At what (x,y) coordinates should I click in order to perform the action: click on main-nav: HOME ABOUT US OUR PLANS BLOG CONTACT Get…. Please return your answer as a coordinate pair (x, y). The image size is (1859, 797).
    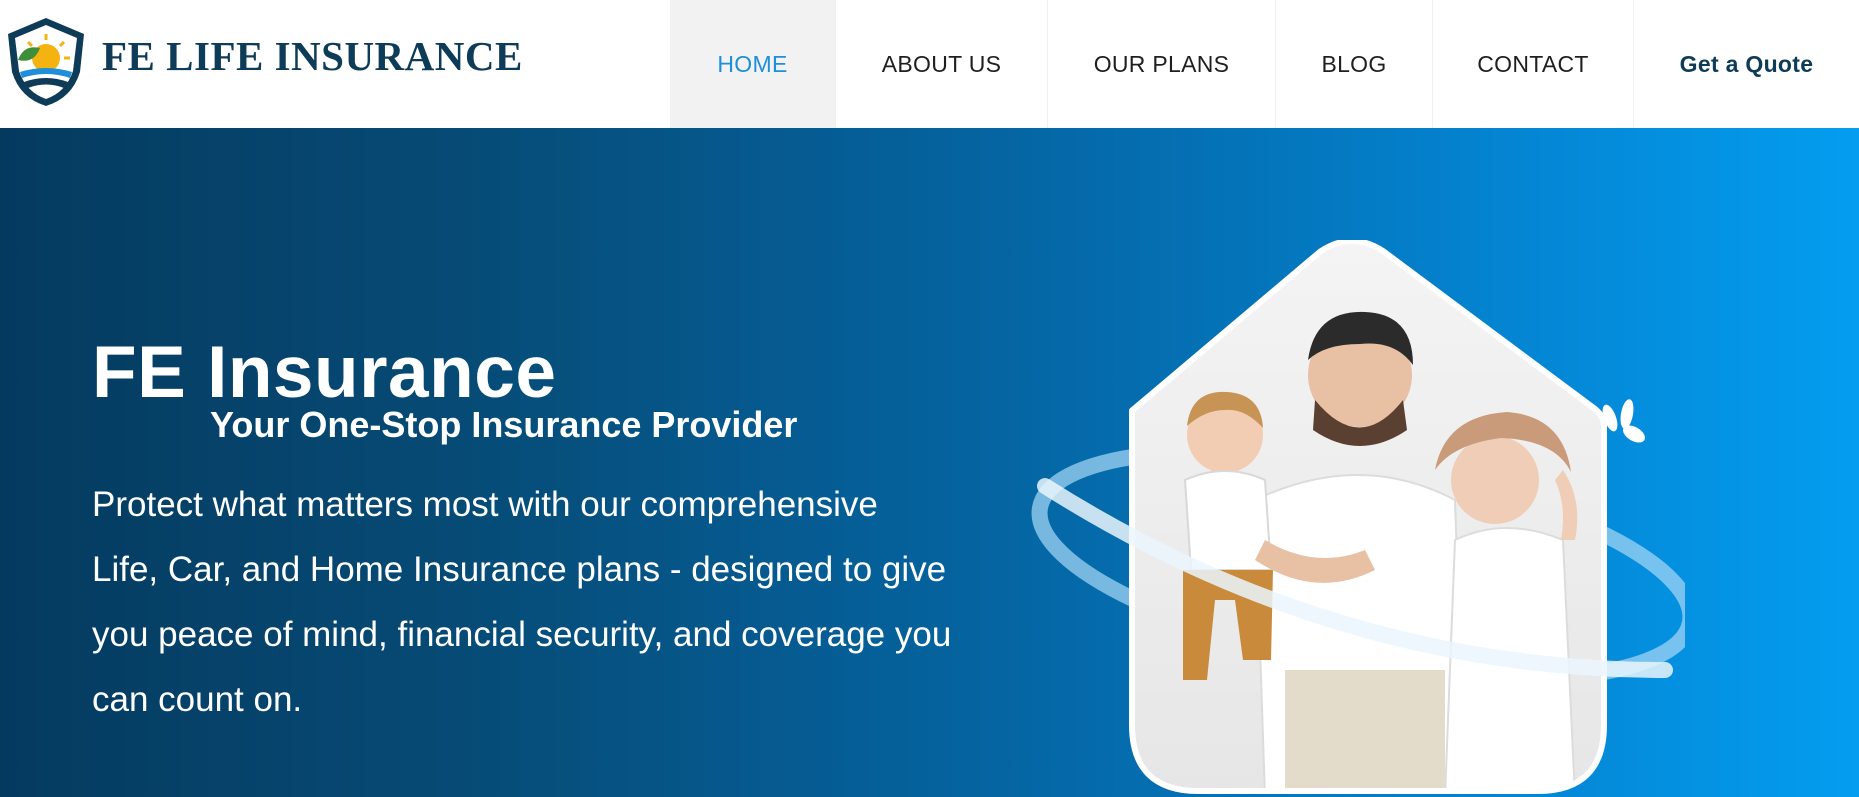
    Looking at the image, I should click on (1264, 64).